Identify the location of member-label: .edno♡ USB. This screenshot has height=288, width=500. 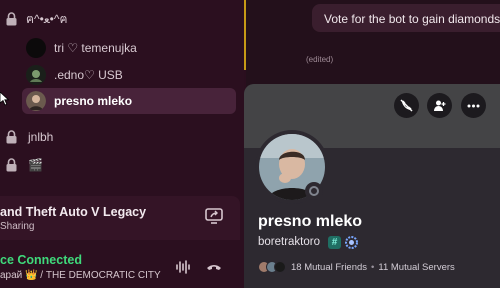
(88, 75).